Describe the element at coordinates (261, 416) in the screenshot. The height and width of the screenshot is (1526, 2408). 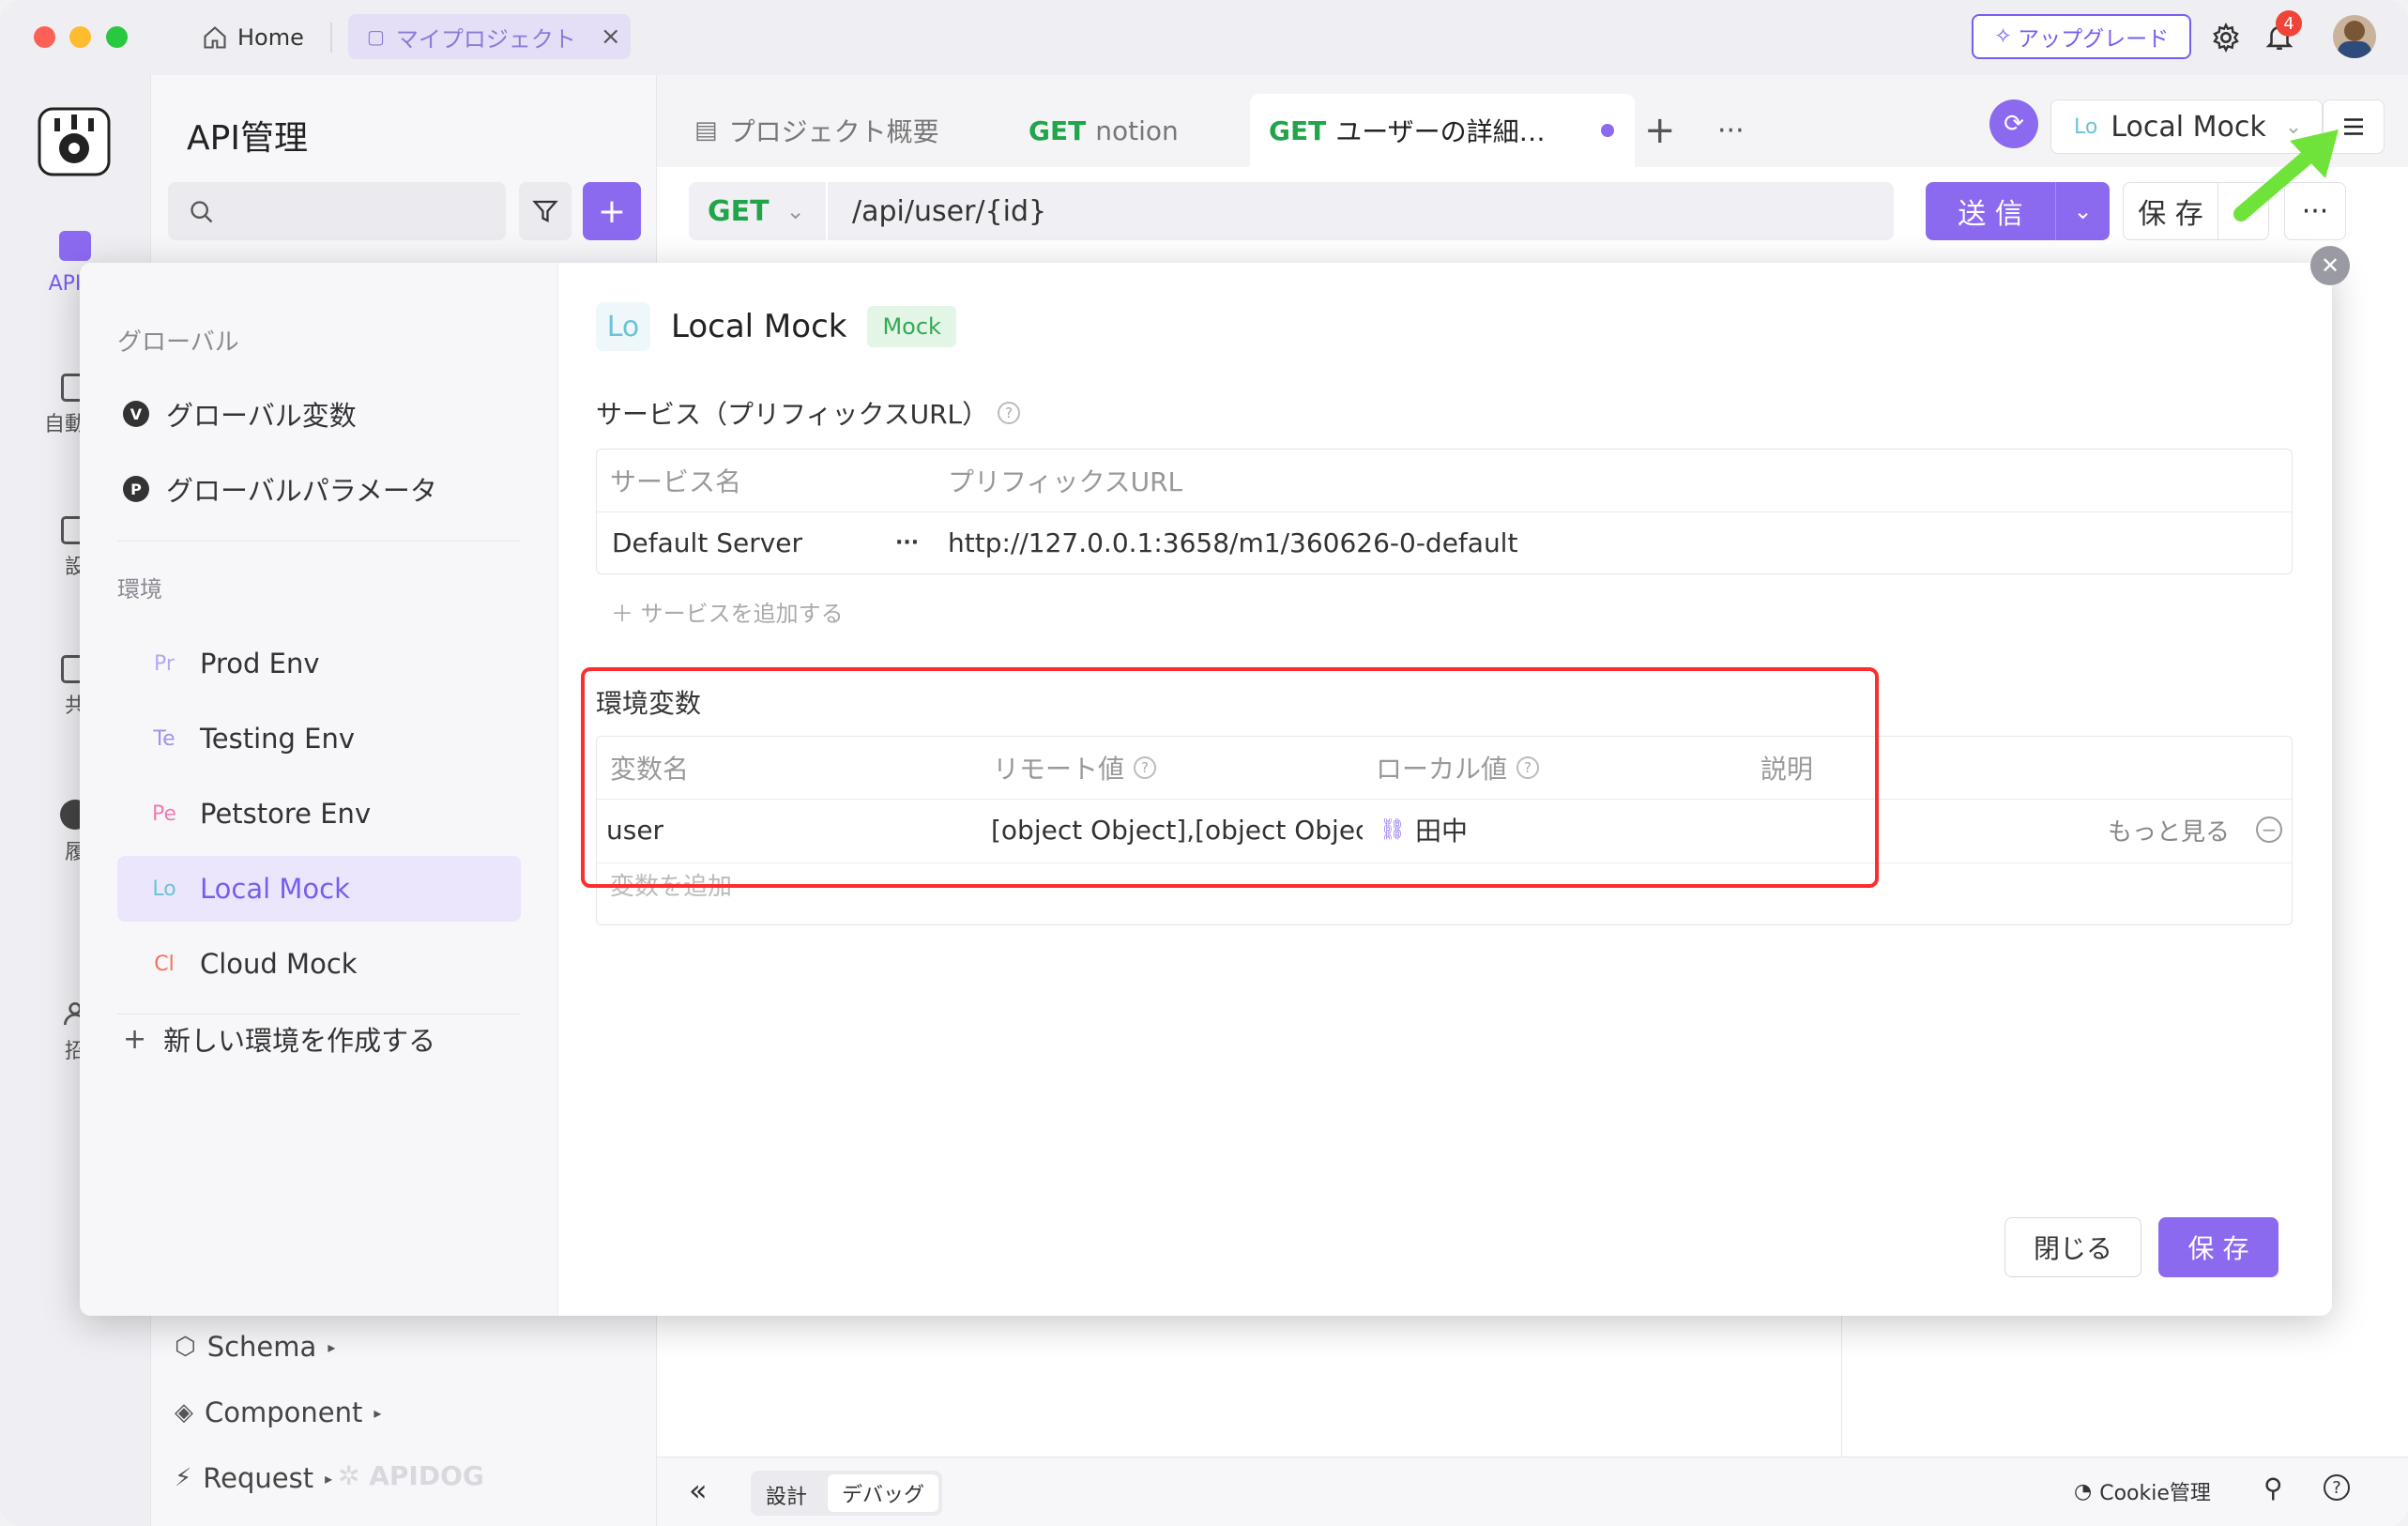
I see `item-label: グローバル変数` at that location.